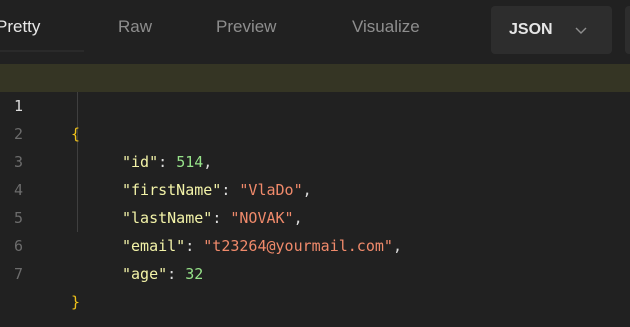 The height and width of the screenshot is (327, 630). I want to click on tab-visualize: Visualize, so click(386, 27).